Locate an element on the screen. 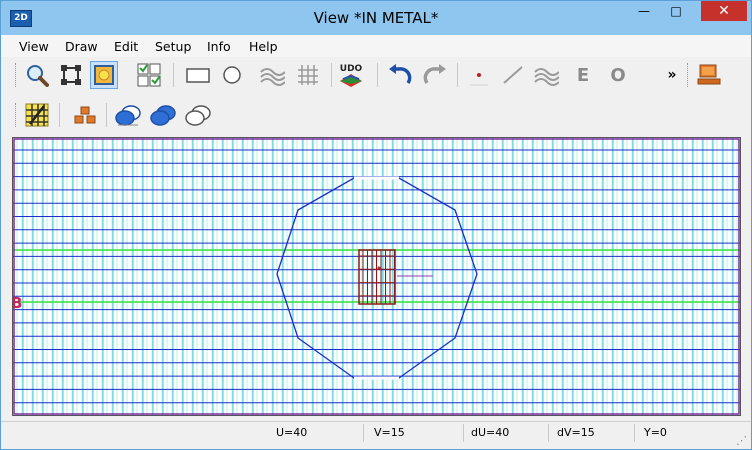 The image size is (752, 450). zoom-extents-button is located at coordinates (71, 75).